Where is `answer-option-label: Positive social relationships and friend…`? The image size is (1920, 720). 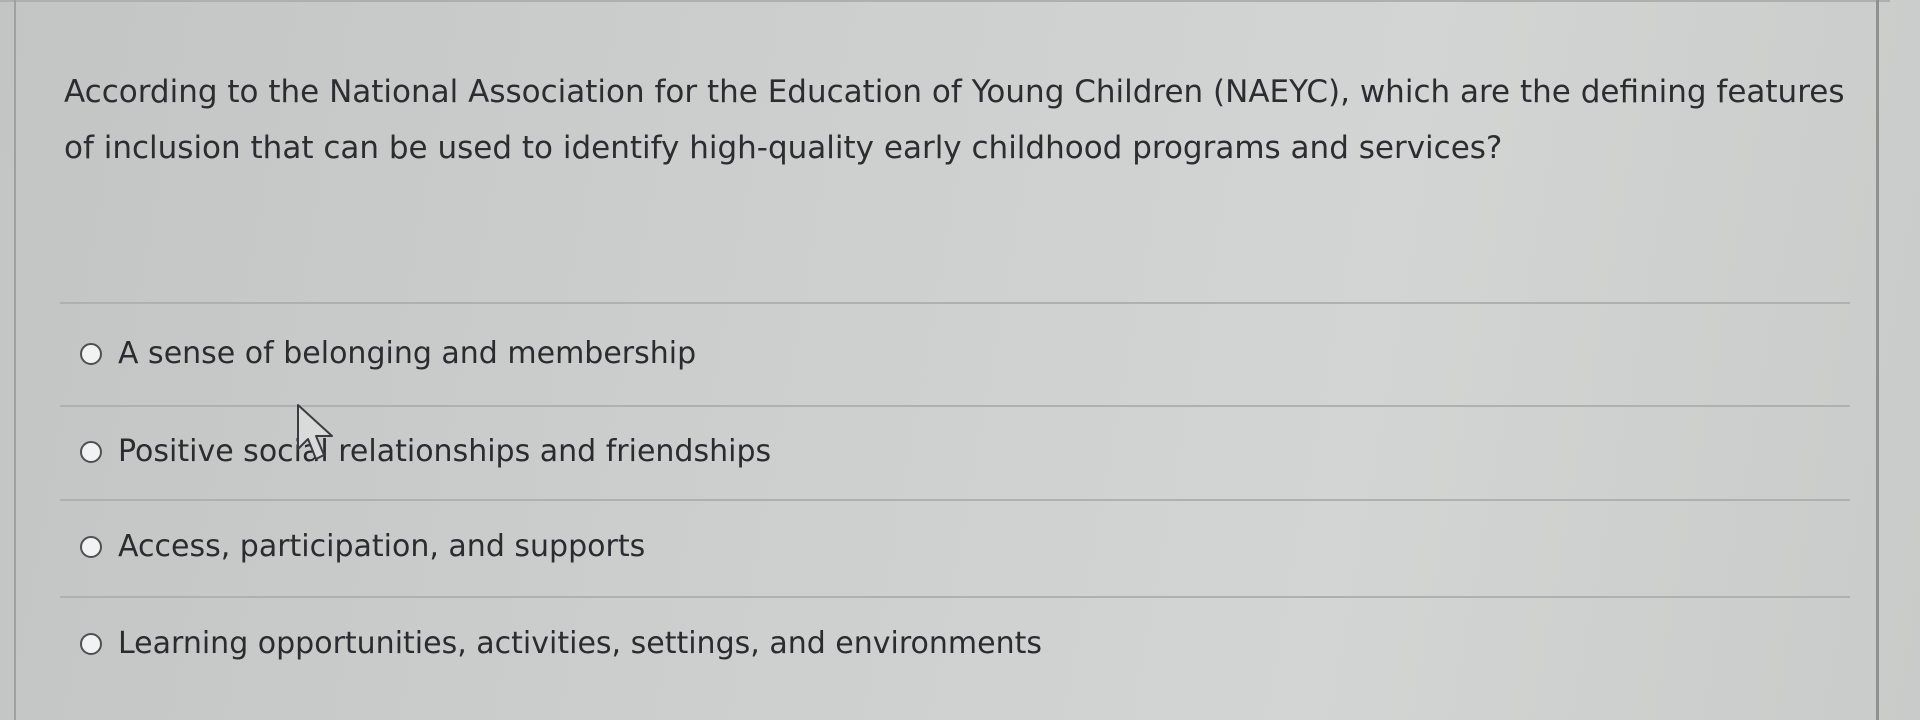
answer-option-label: Positive social relationships and friend… is located at coordinates (444, 451).